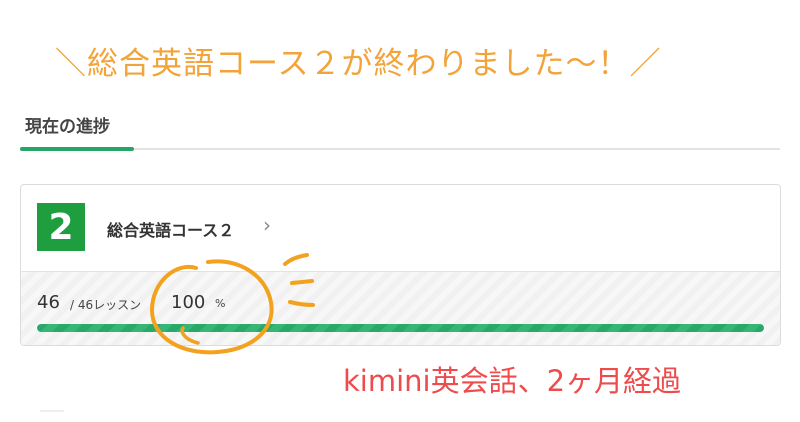 Image resolution: width=800 pixels, height=422 pixels. I want to click on progress-bar-track, so click(400, 328).